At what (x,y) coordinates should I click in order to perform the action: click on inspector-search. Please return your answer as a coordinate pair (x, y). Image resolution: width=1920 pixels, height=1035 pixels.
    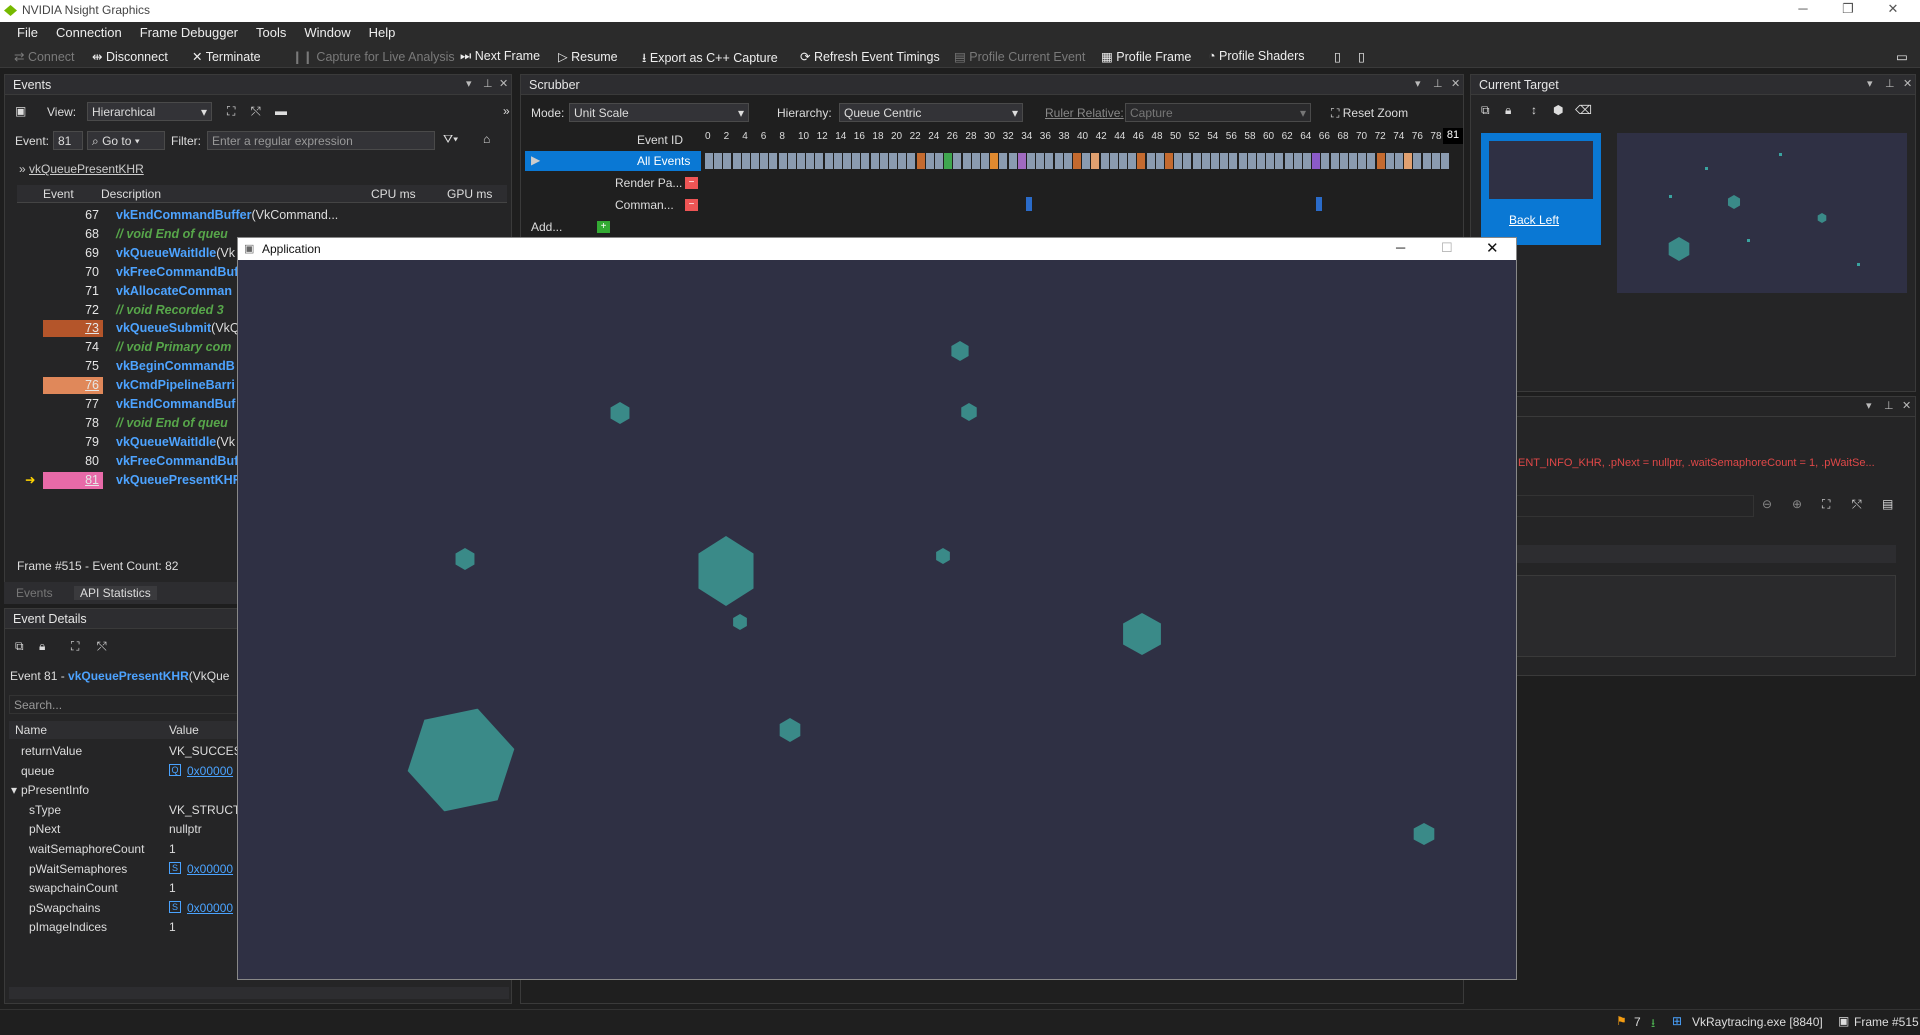
    Looking at the image, I should click on (1635, 506).